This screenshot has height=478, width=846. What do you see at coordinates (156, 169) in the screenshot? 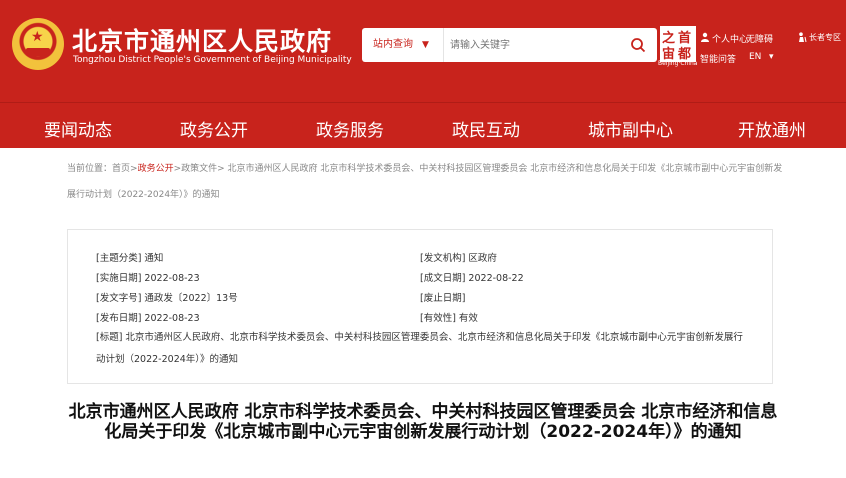
I see `breadcrumb-current-section: 政务公开` at bounding box center [156, 169].